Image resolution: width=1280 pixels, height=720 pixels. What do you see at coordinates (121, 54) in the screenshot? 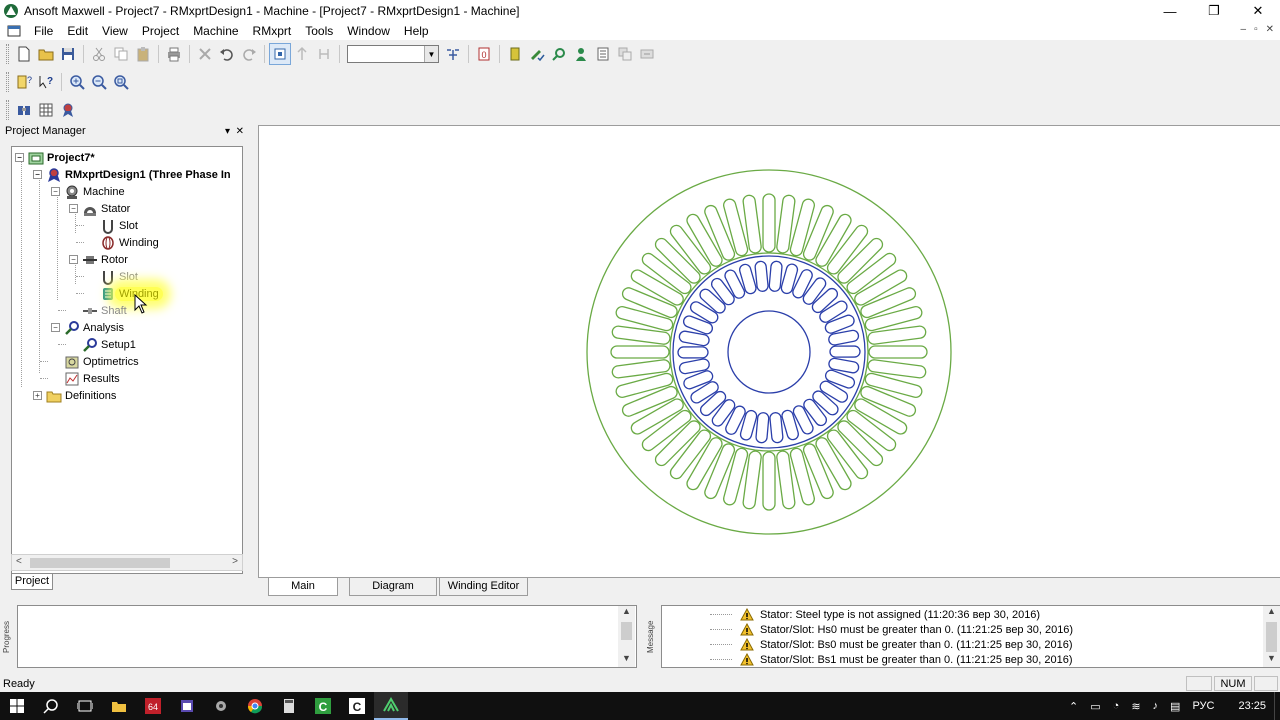
I see `copy-button` at bounding box center [121, 54].